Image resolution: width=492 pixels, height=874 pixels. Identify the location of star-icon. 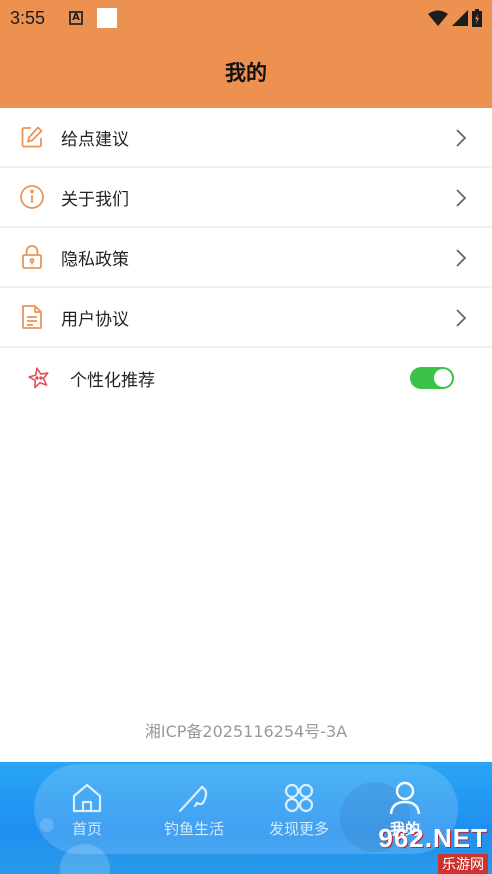
(39, 378).